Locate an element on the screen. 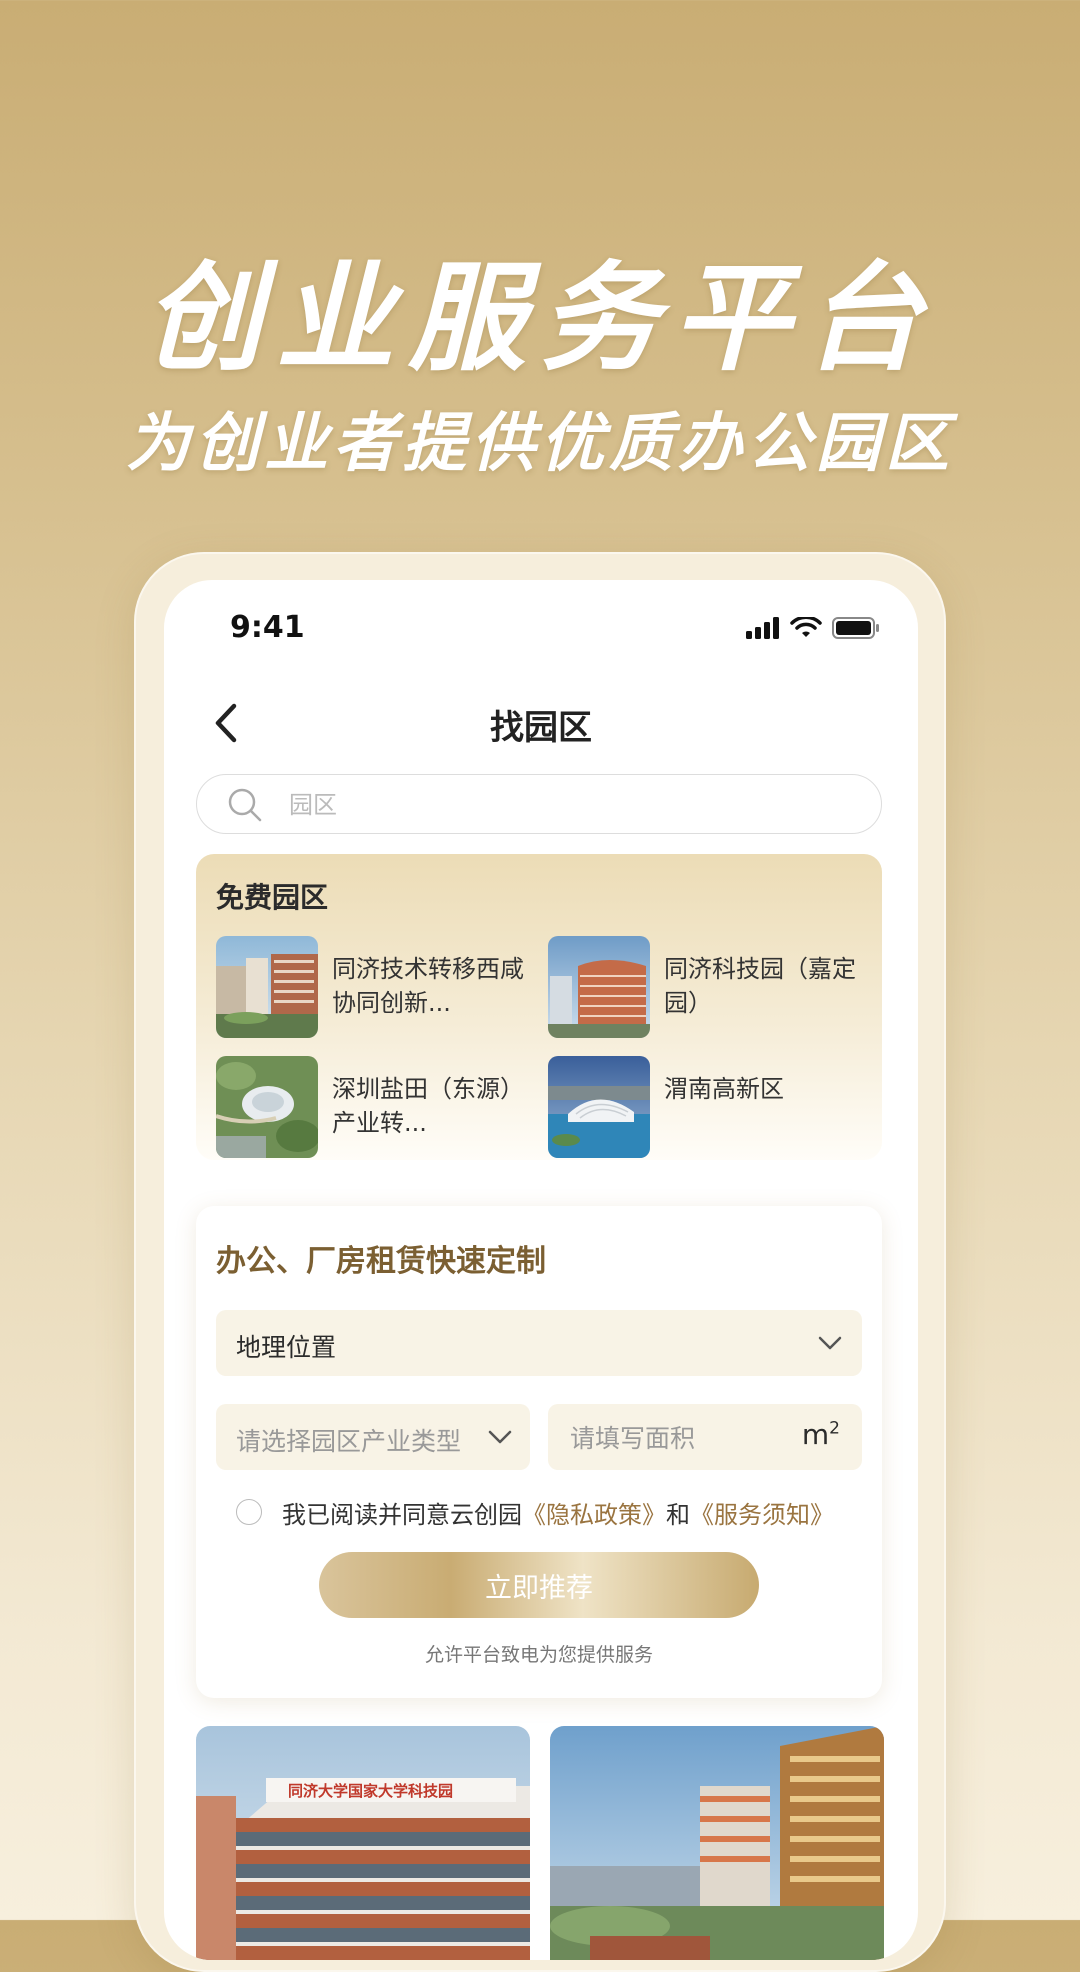 This screenshot has height=1972, width=1080. page-title: 找园区 is located at coordinates (541, 728).